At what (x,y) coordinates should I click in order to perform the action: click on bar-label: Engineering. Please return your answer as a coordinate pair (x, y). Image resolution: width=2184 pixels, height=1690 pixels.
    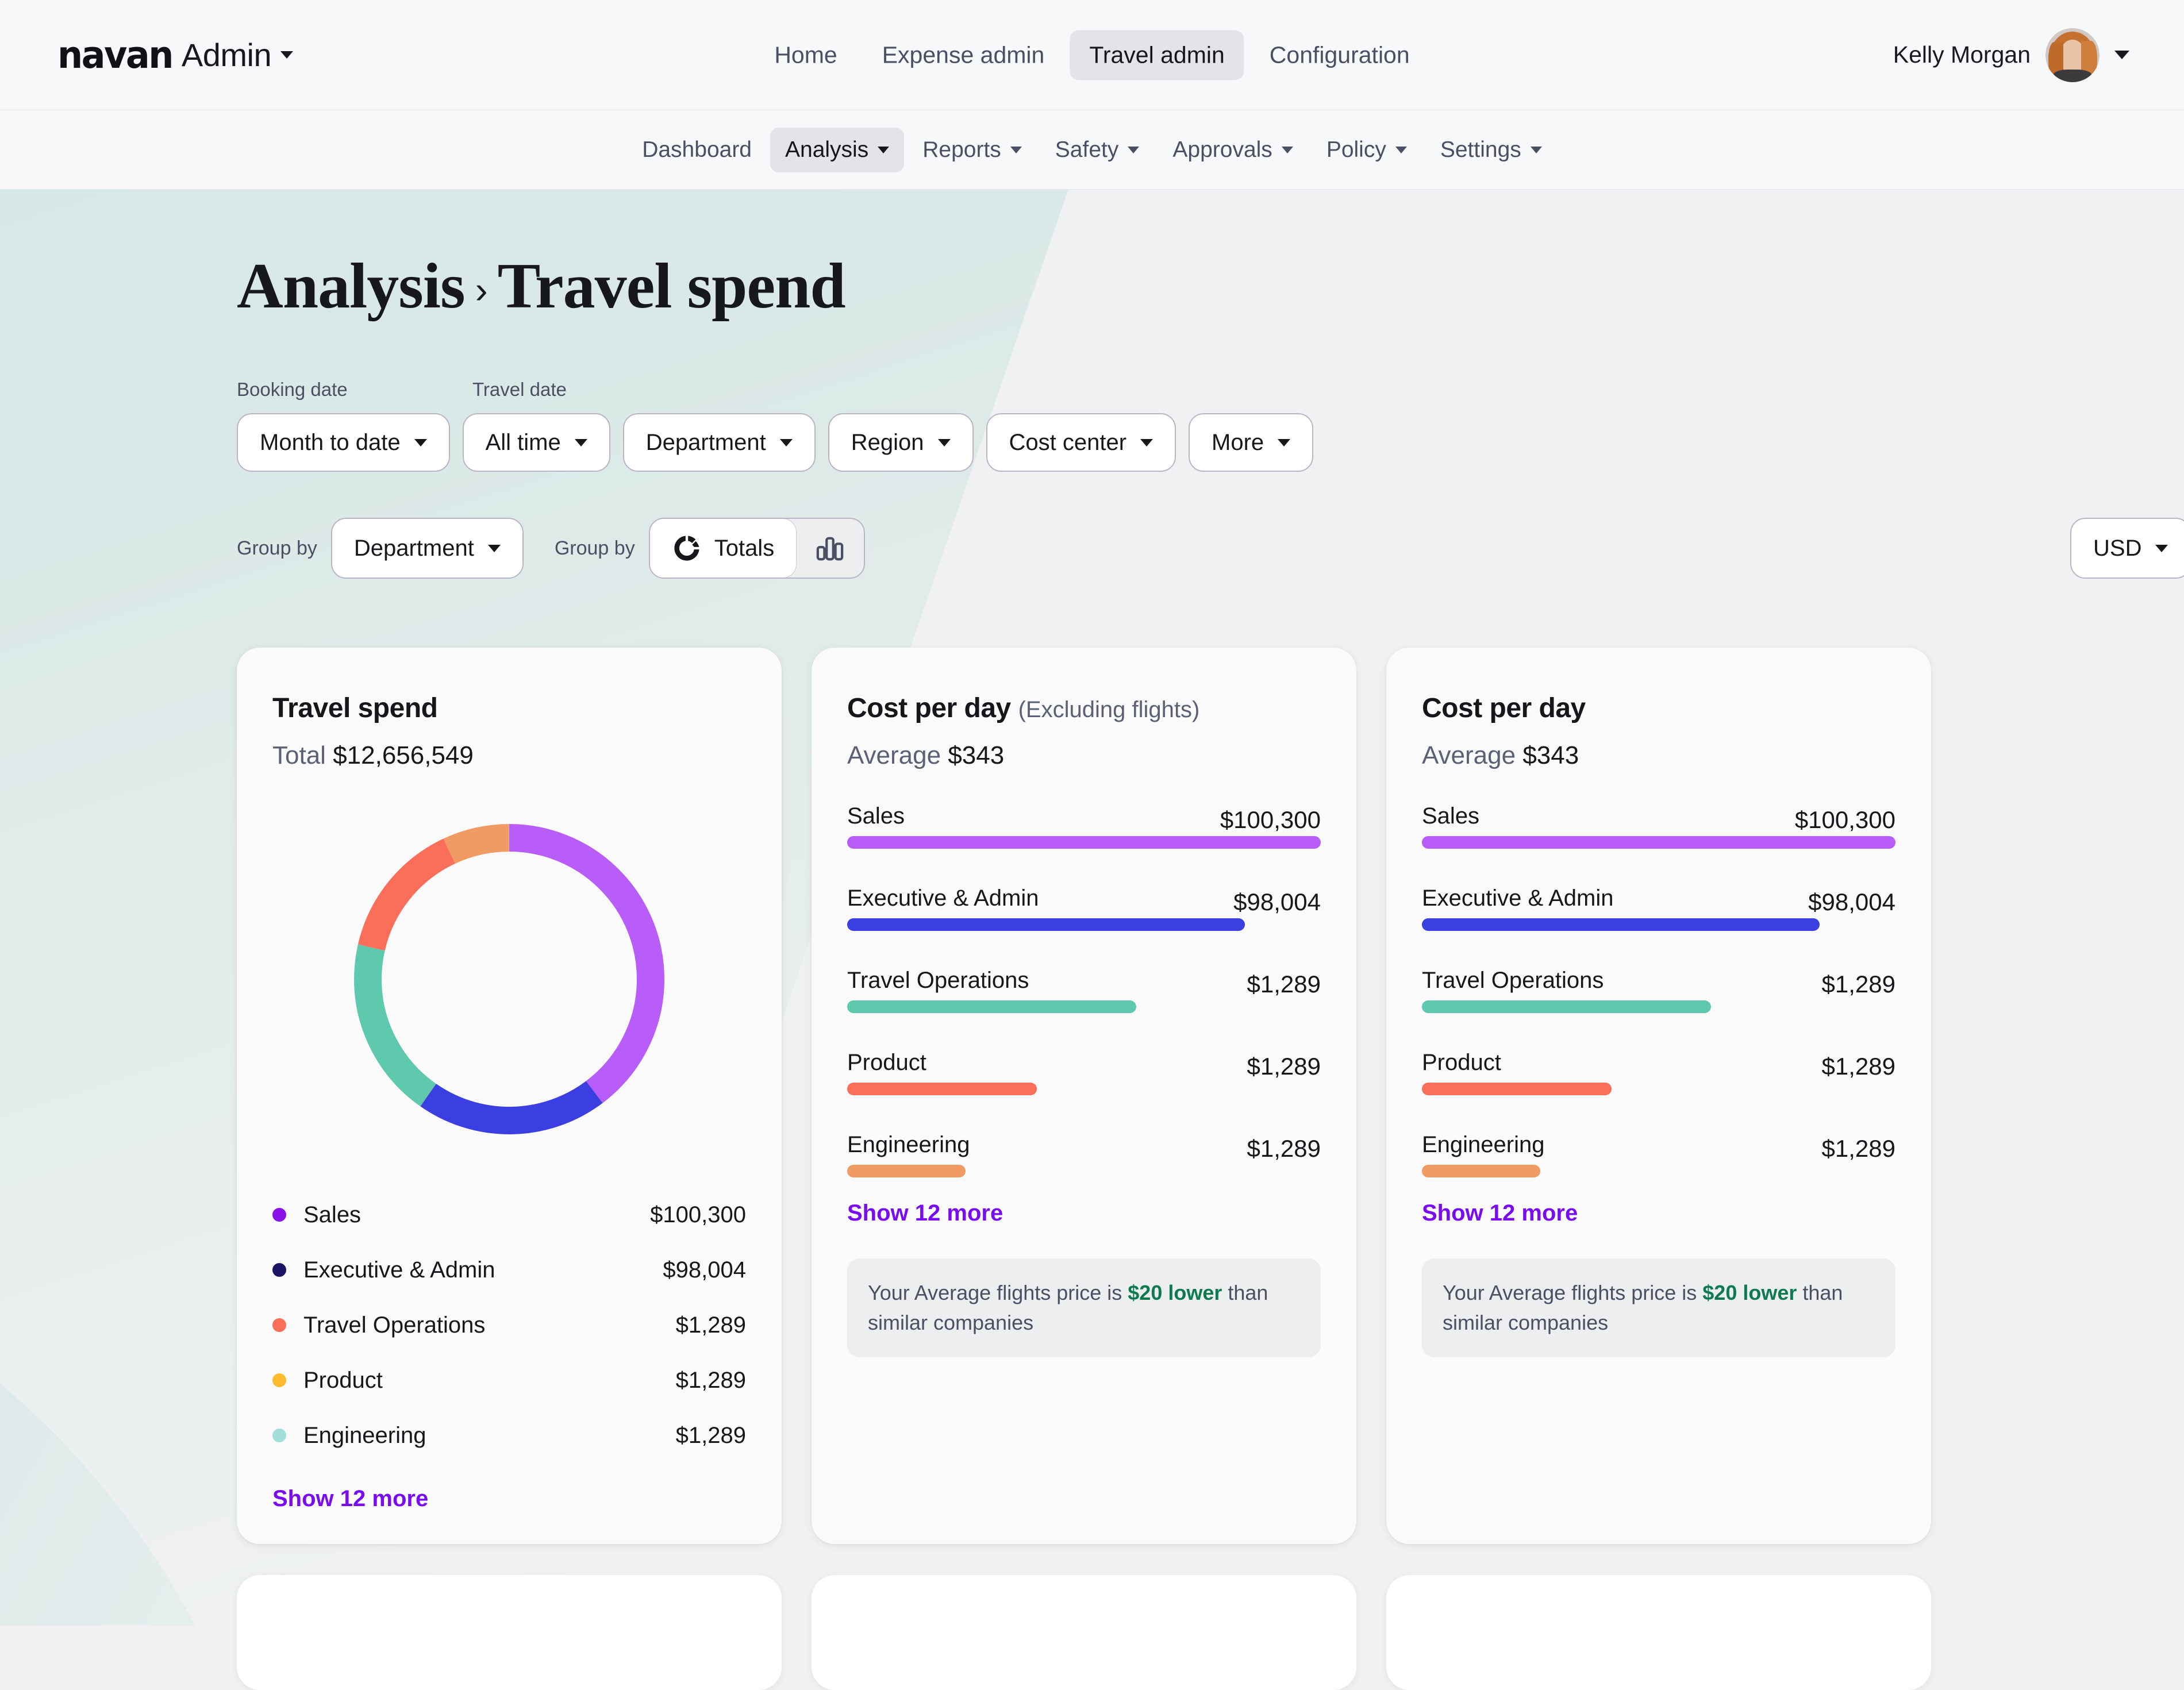
    Looking at the image, I should click on (908, 1145).